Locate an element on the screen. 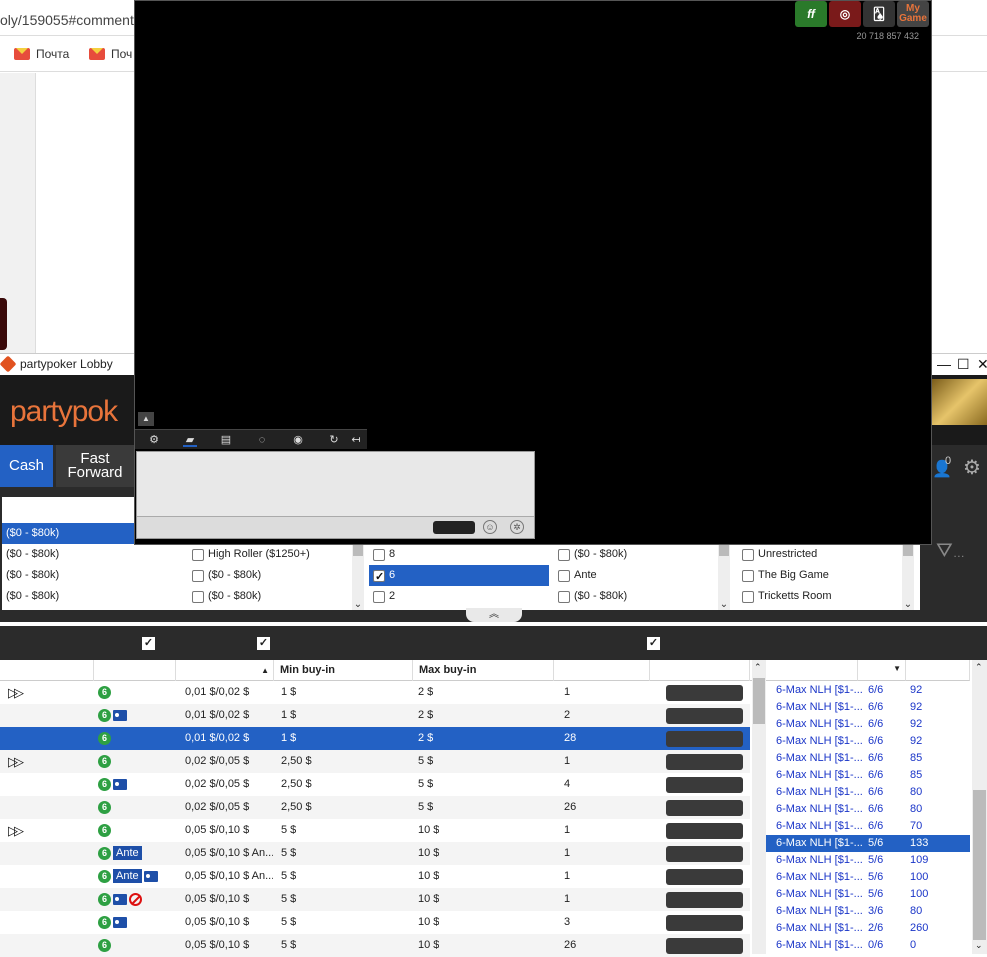 This screenshot has width=987, height=957. minimize-button: — is located at coordinates (944, 364).